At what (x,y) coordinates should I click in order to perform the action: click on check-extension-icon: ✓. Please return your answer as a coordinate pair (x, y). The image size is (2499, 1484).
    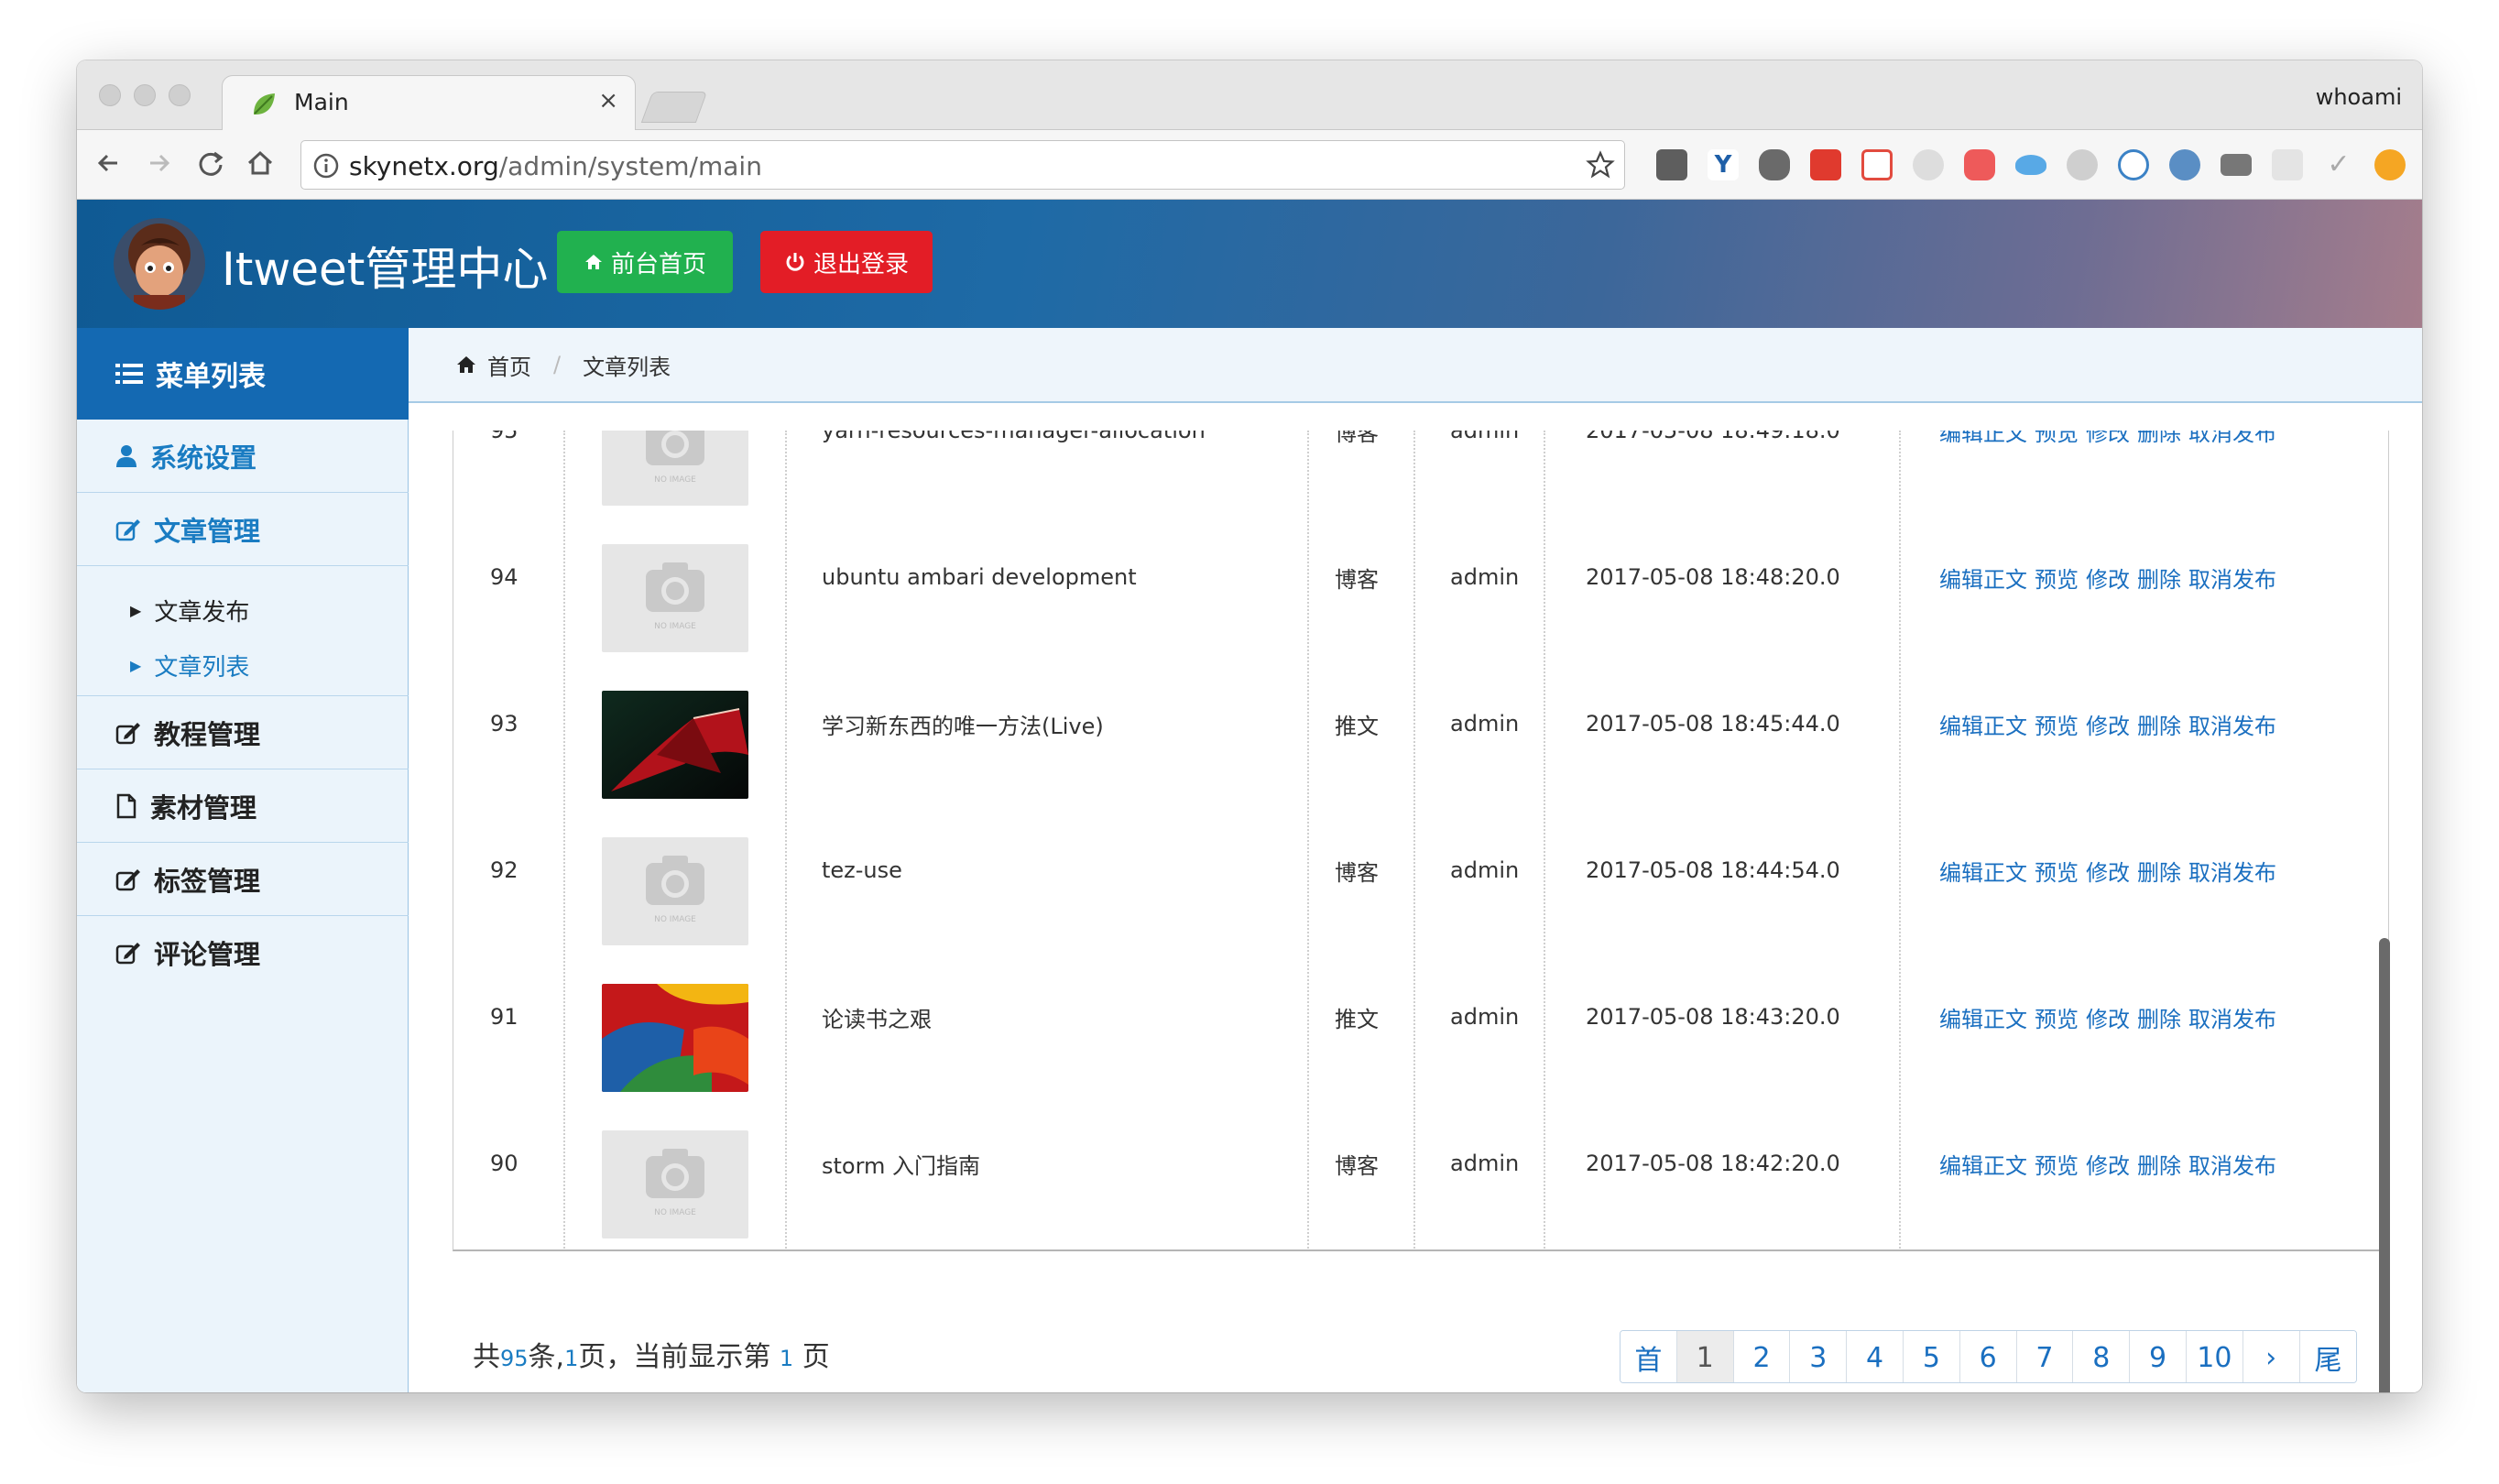
    Looking at the image, I should click on (2338, 164).